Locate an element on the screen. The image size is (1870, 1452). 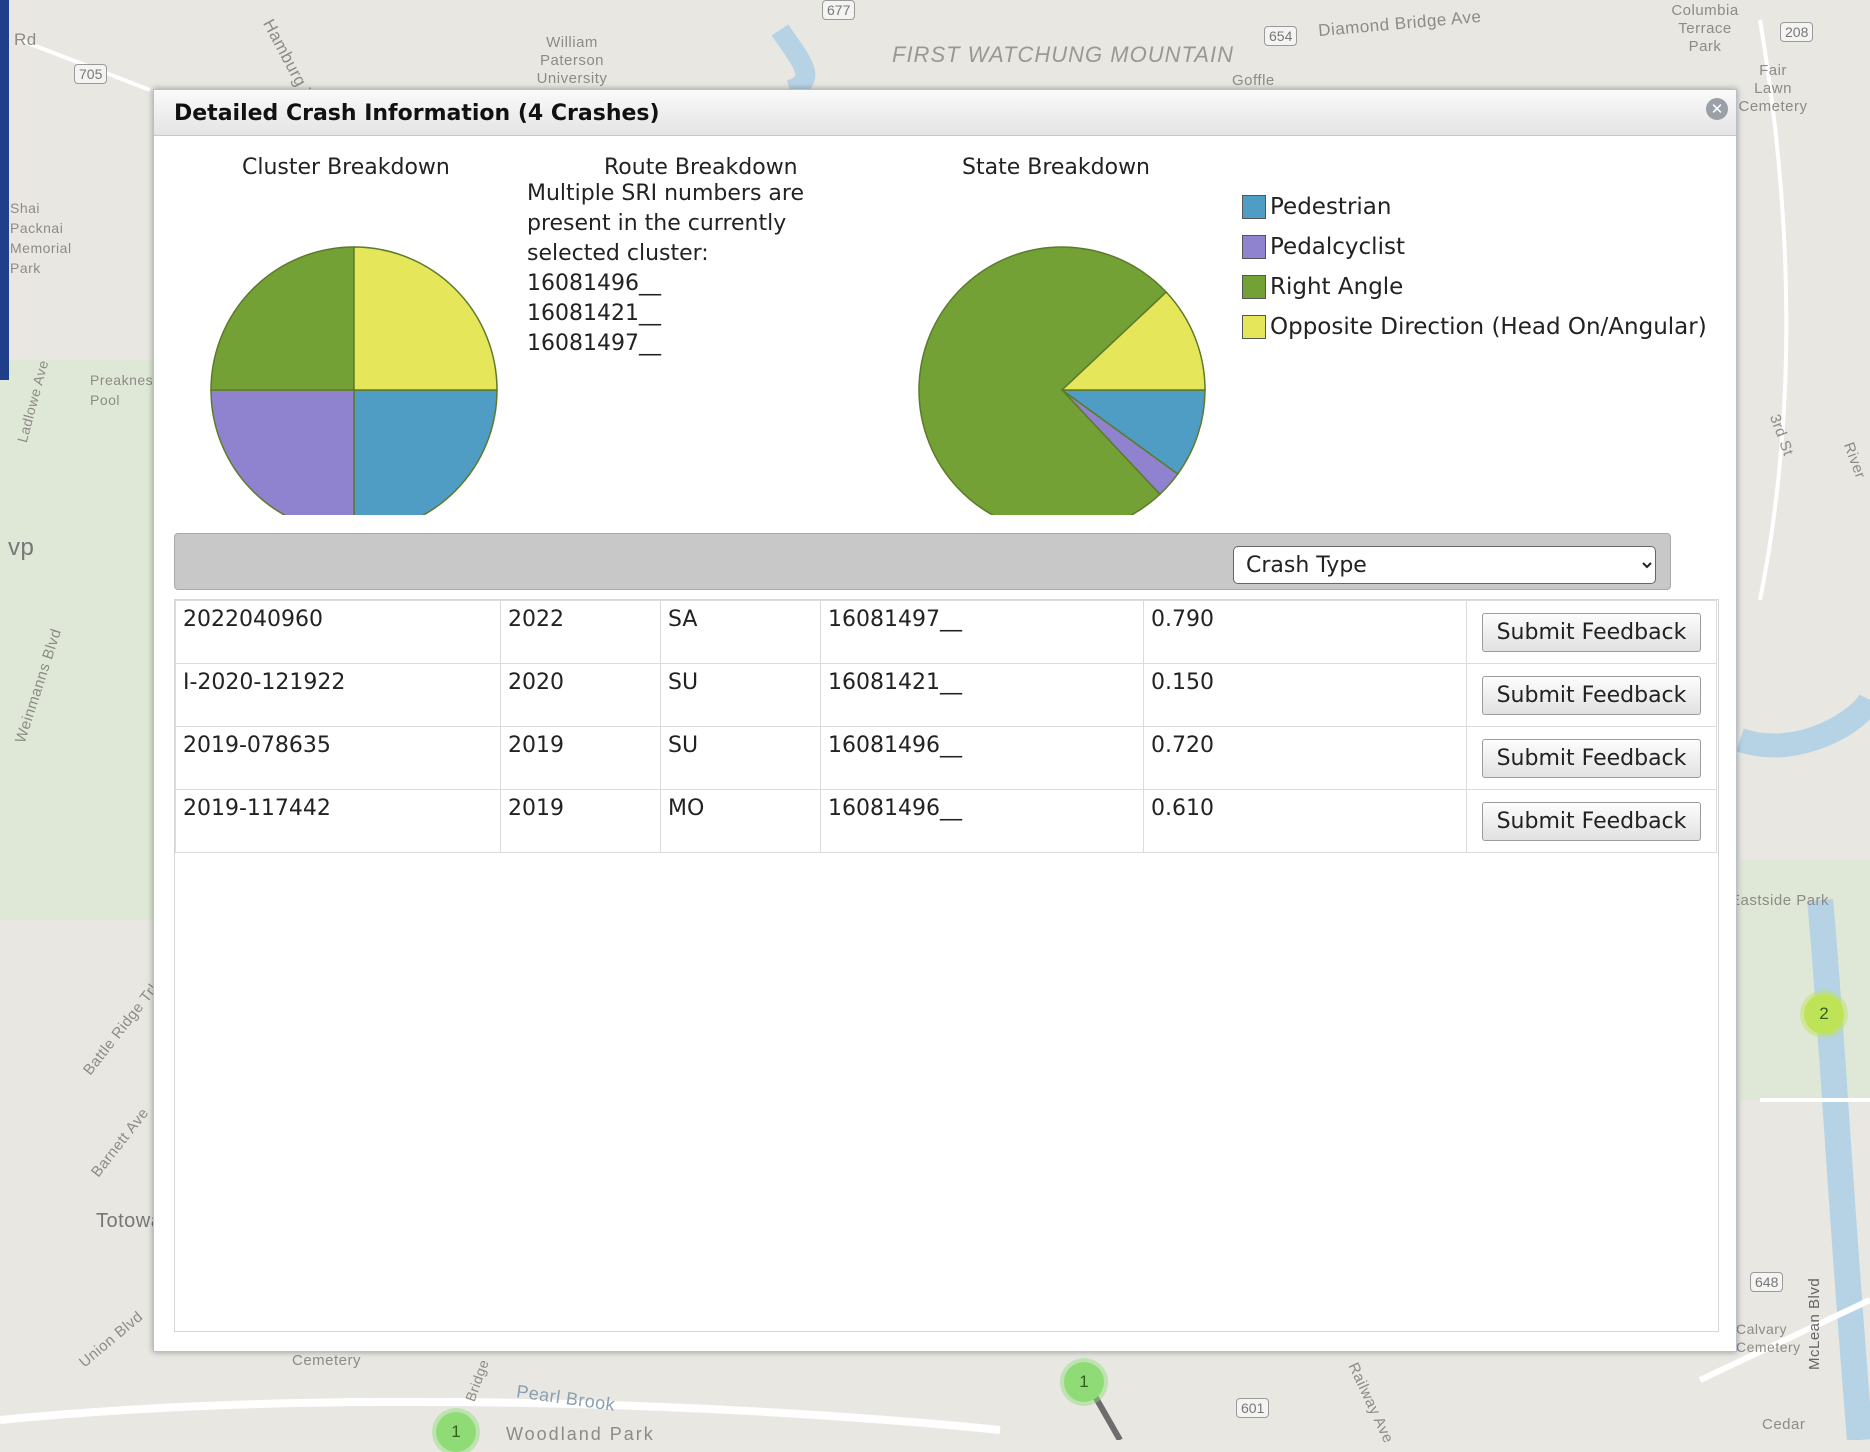
route-shield: 601 is located at coordinates (1253, 1408).